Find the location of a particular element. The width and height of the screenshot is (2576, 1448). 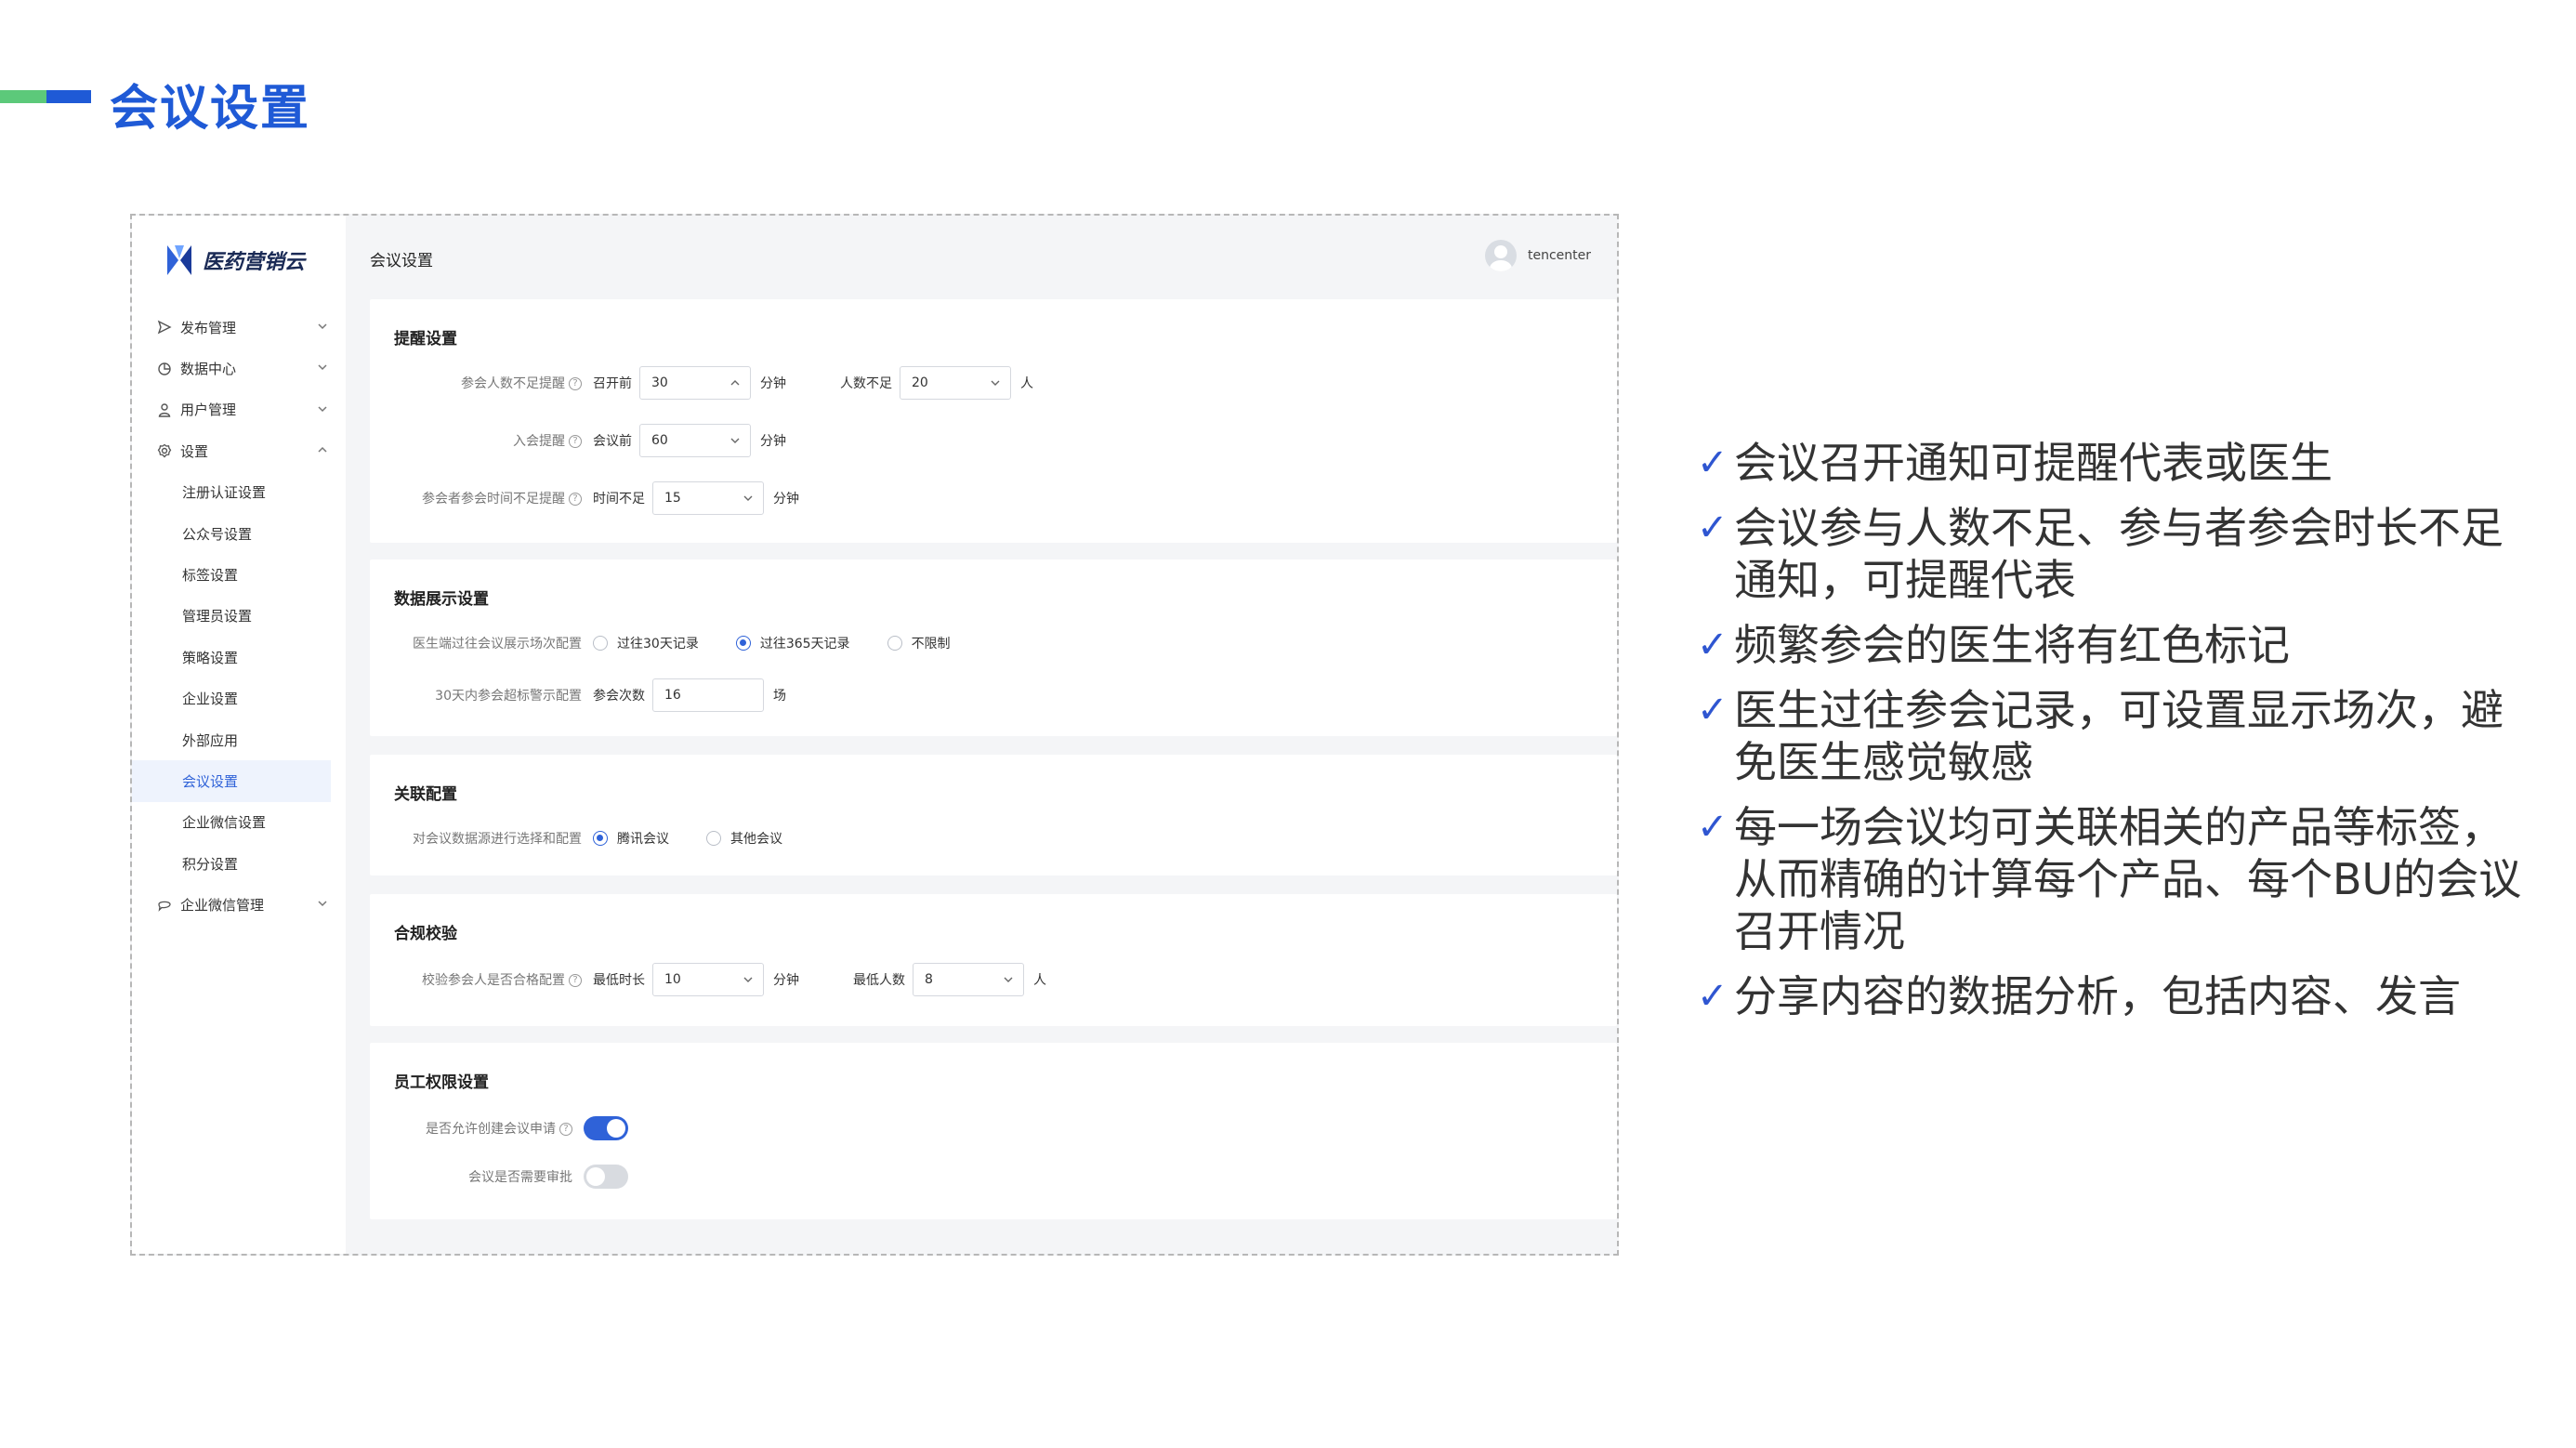

radio-365-days: 过往365天记录 is located at coordinates (792, 643).